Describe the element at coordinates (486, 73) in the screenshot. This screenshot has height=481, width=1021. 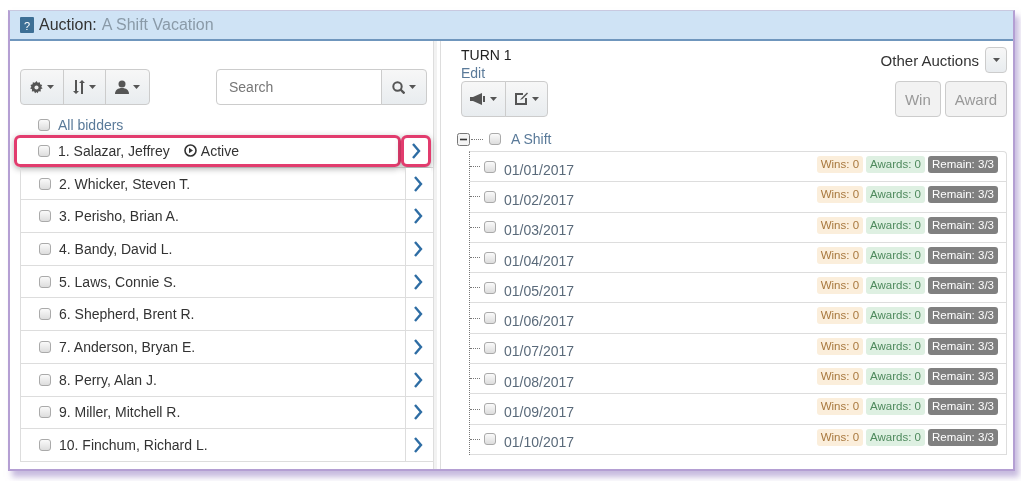
I see `edit-link: Edit` at that location.